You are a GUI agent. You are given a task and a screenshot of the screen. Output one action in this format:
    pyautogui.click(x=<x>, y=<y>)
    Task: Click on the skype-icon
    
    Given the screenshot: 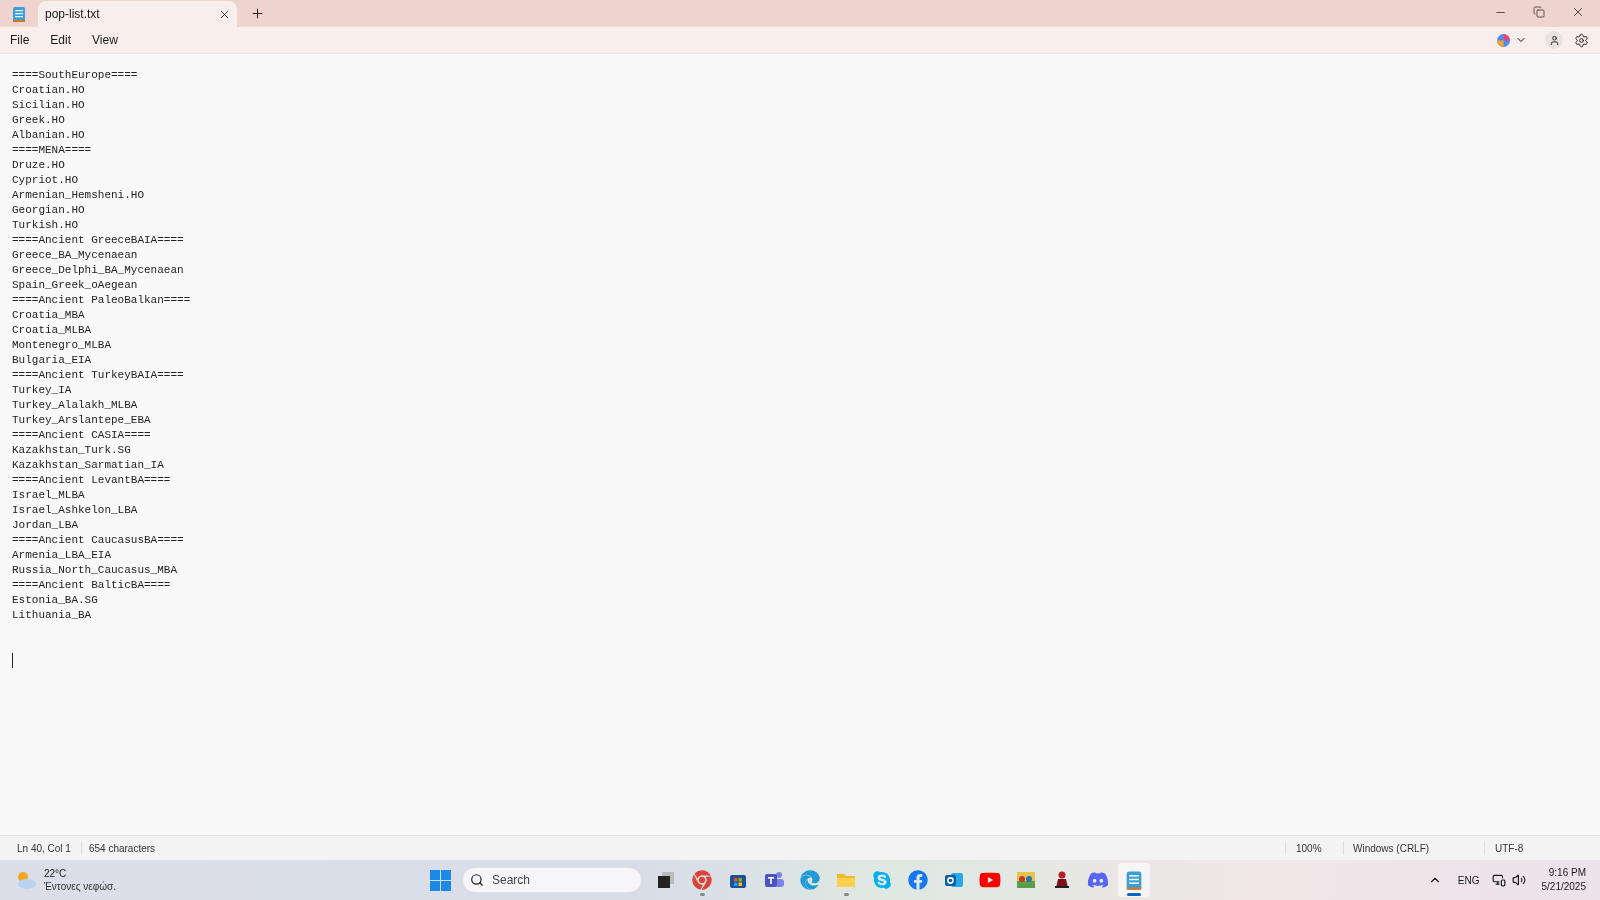 What is the action you would take?
    pyautogui.click(x=882, y=880)
    